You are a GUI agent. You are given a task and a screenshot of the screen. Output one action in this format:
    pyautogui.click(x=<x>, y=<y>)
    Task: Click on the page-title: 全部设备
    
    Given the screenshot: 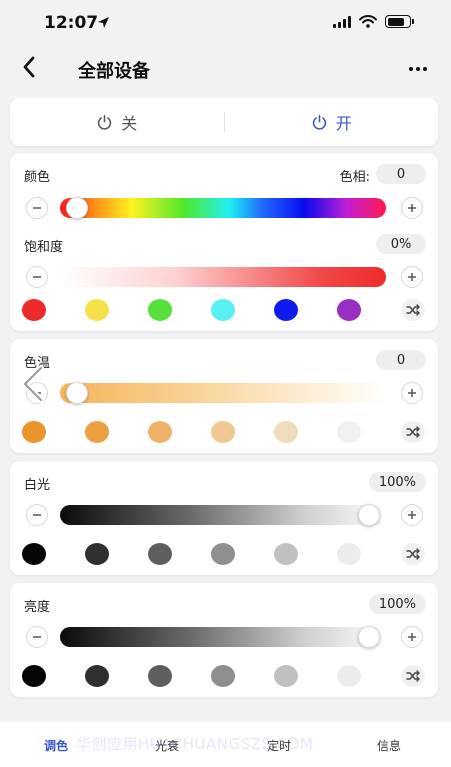 What is the action you would take?
    pyautogui.click(x=114, y=71)
    